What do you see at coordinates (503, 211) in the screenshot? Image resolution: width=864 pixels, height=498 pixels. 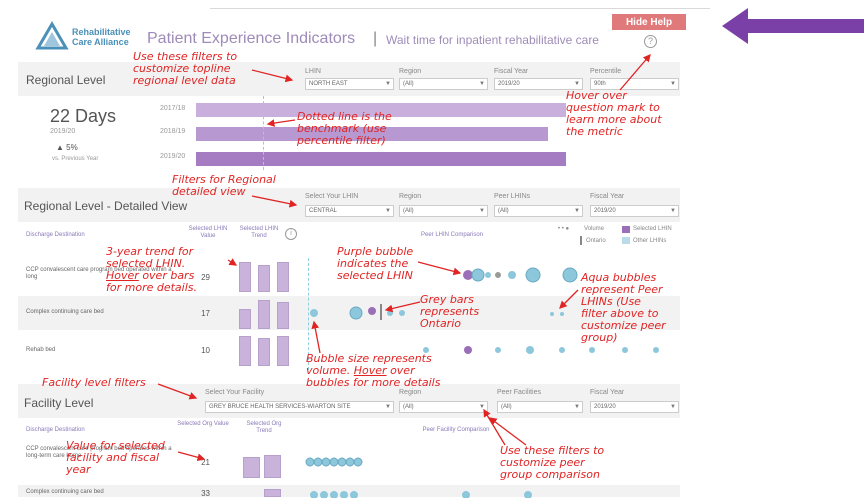 I see `peer-lhins-value: (All)` at bounding box center [503, 211].